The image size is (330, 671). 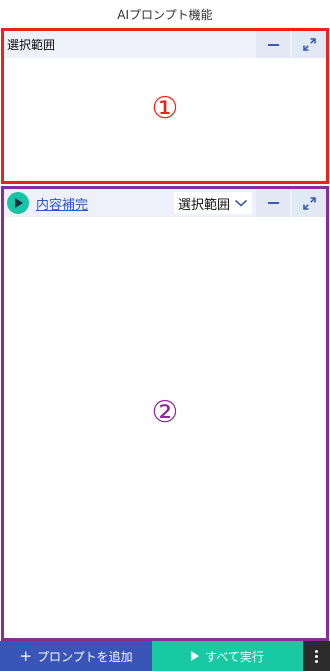 What do you see at coordinates (316, 656) in the screenshot?
I see `more-options-button` at bounding box center [316, 656].